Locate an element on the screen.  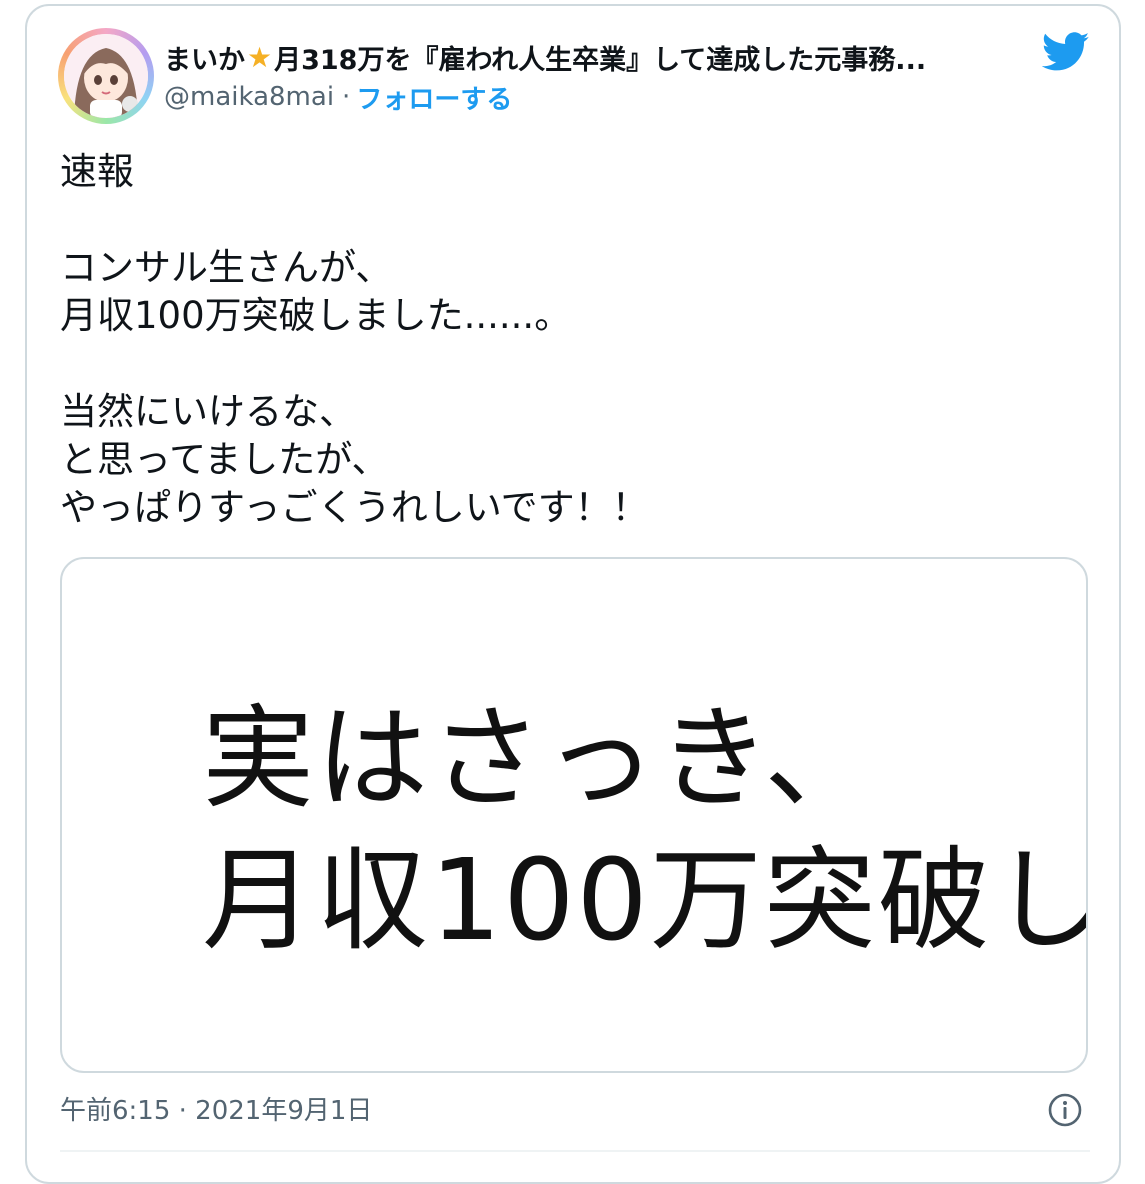
footer-divider is located at coordinates (575, 1151).